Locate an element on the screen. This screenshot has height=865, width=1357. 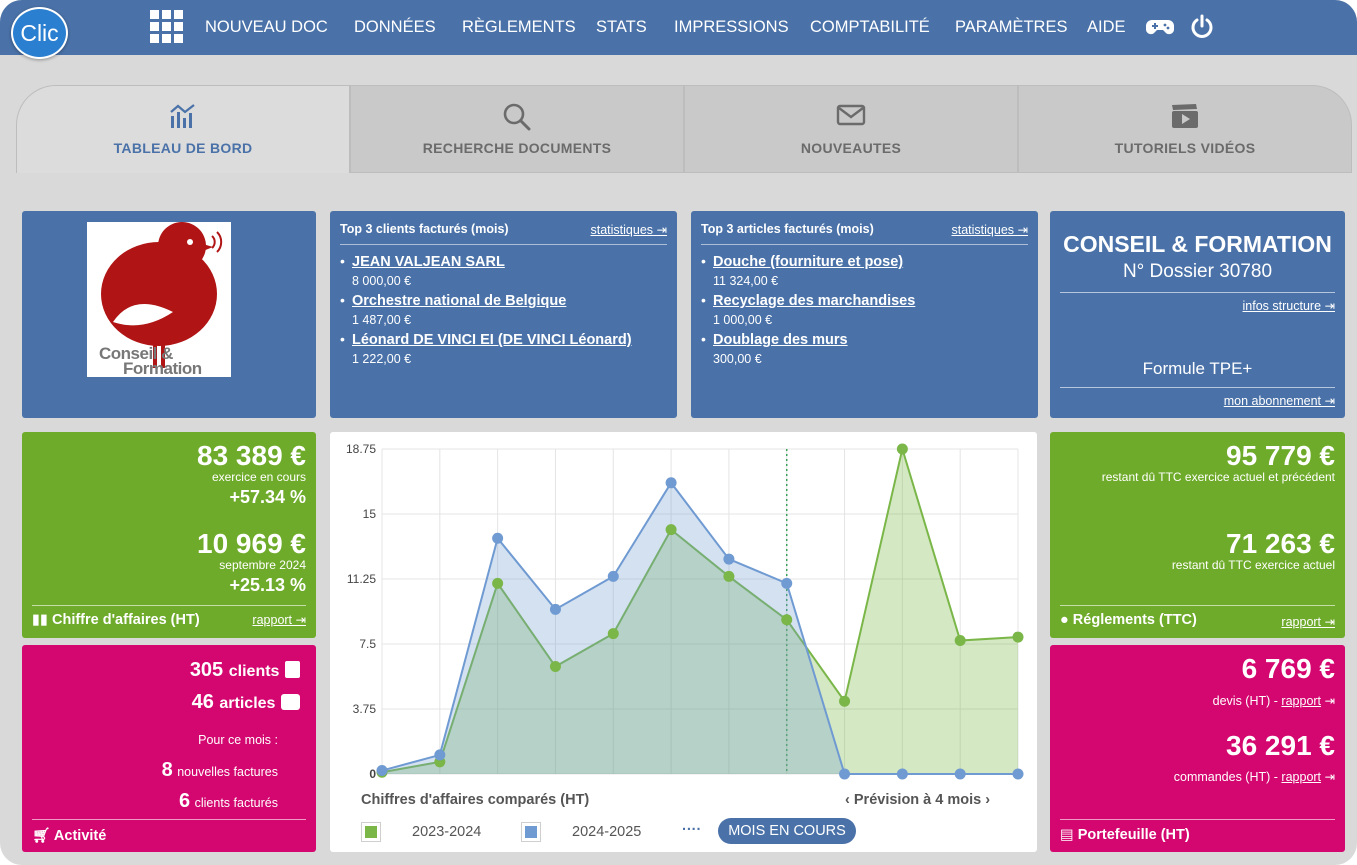
dossier-number: N° Dossier 30780 is located at coordinates (1197, 271).